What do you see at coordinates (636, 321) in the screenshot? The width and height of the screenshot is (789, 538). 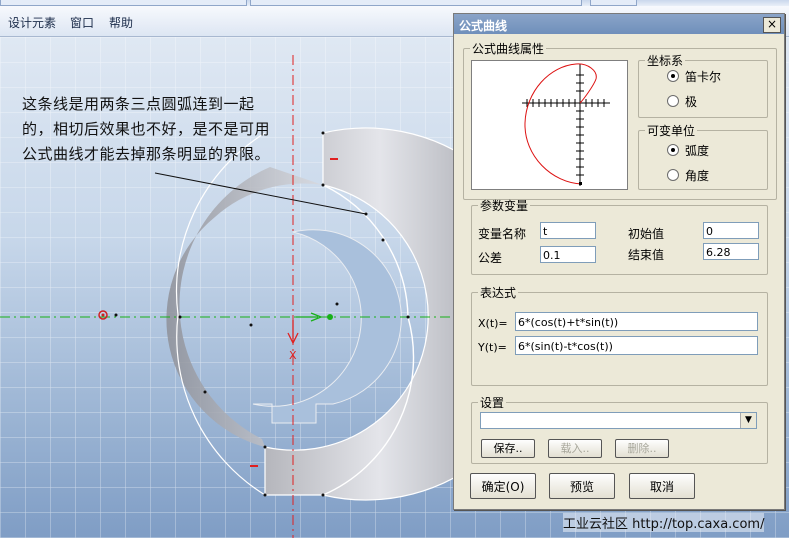 I see `x-expression-input: 6*(cos(t)+t*sin(t))` at bounding box center [636, 321].